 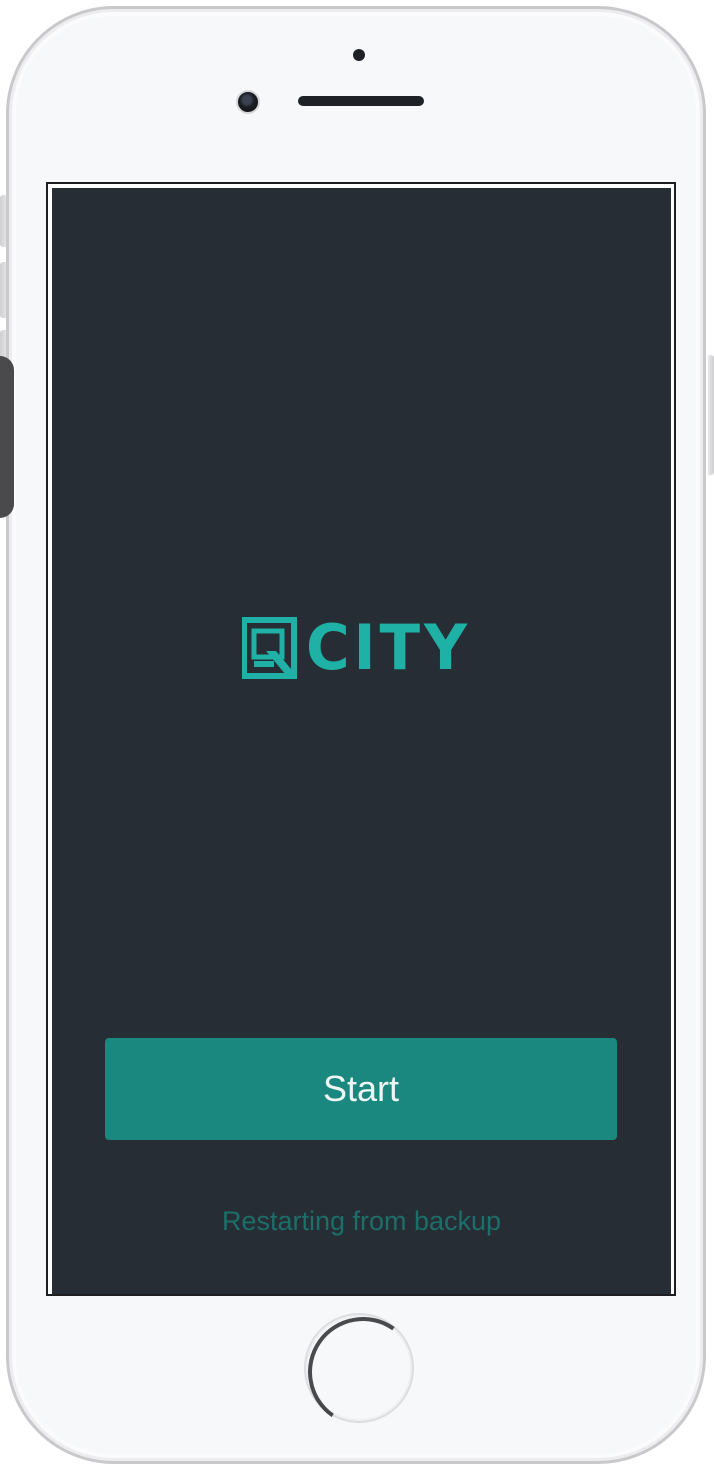 I want to click on side-handle, so click(x=7, y=437).